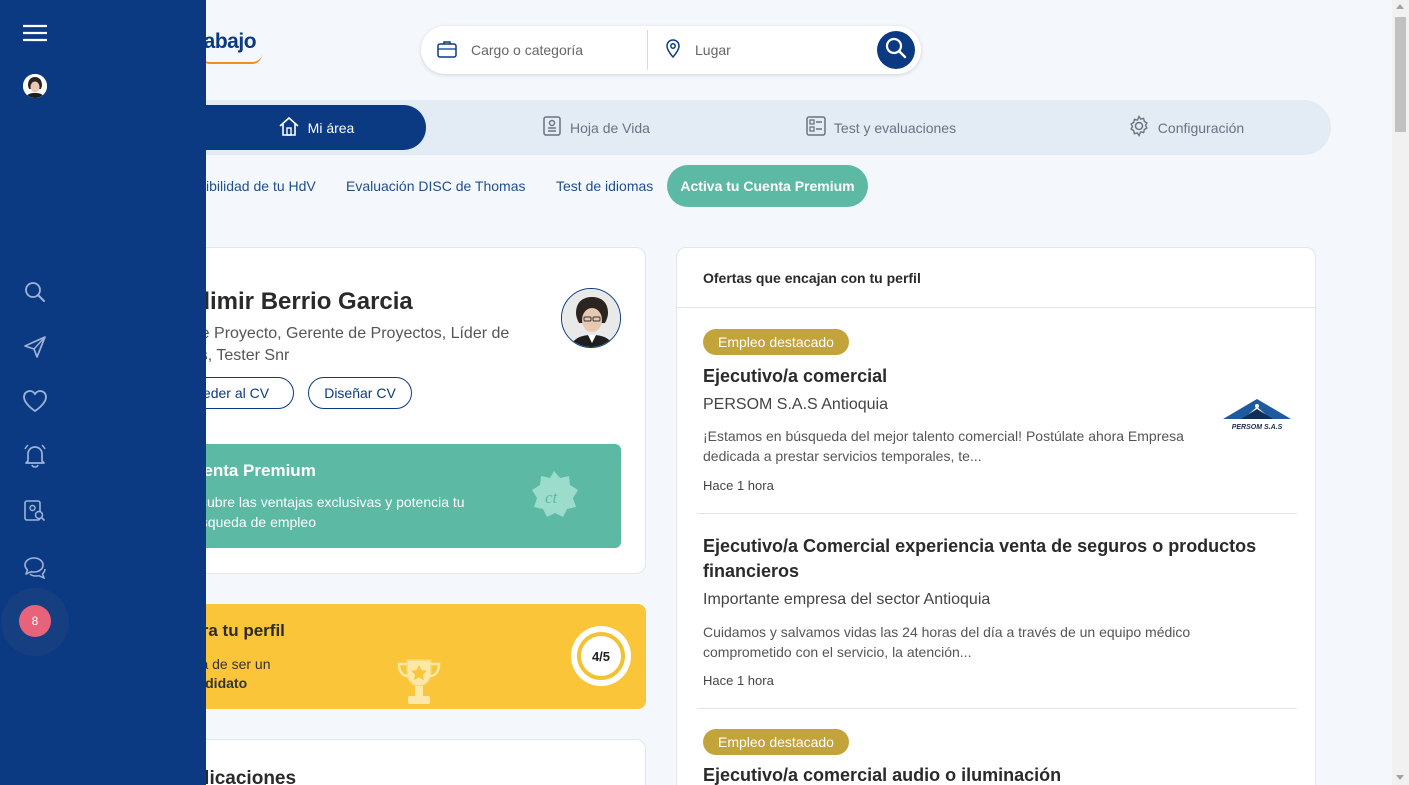 This screenshot has width=1409, height=785. Describe the element at coordinates (419, 686) in the screenshot. I see `trophy-icon` at that location.